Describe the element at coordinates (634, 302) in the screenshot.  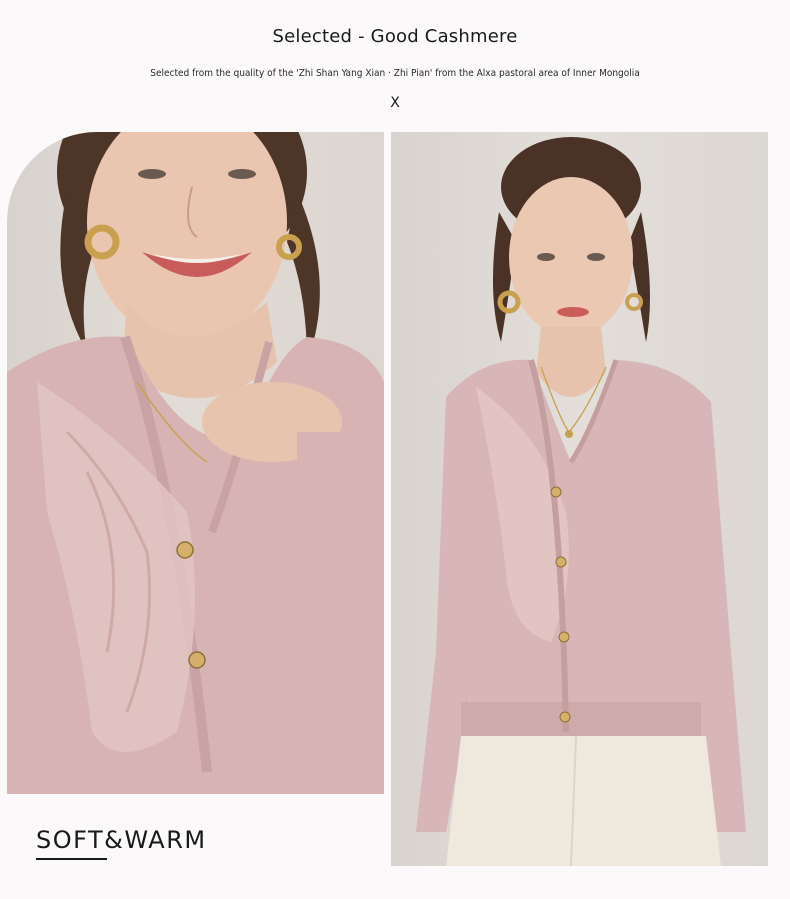
I see `earring-right` at that location.